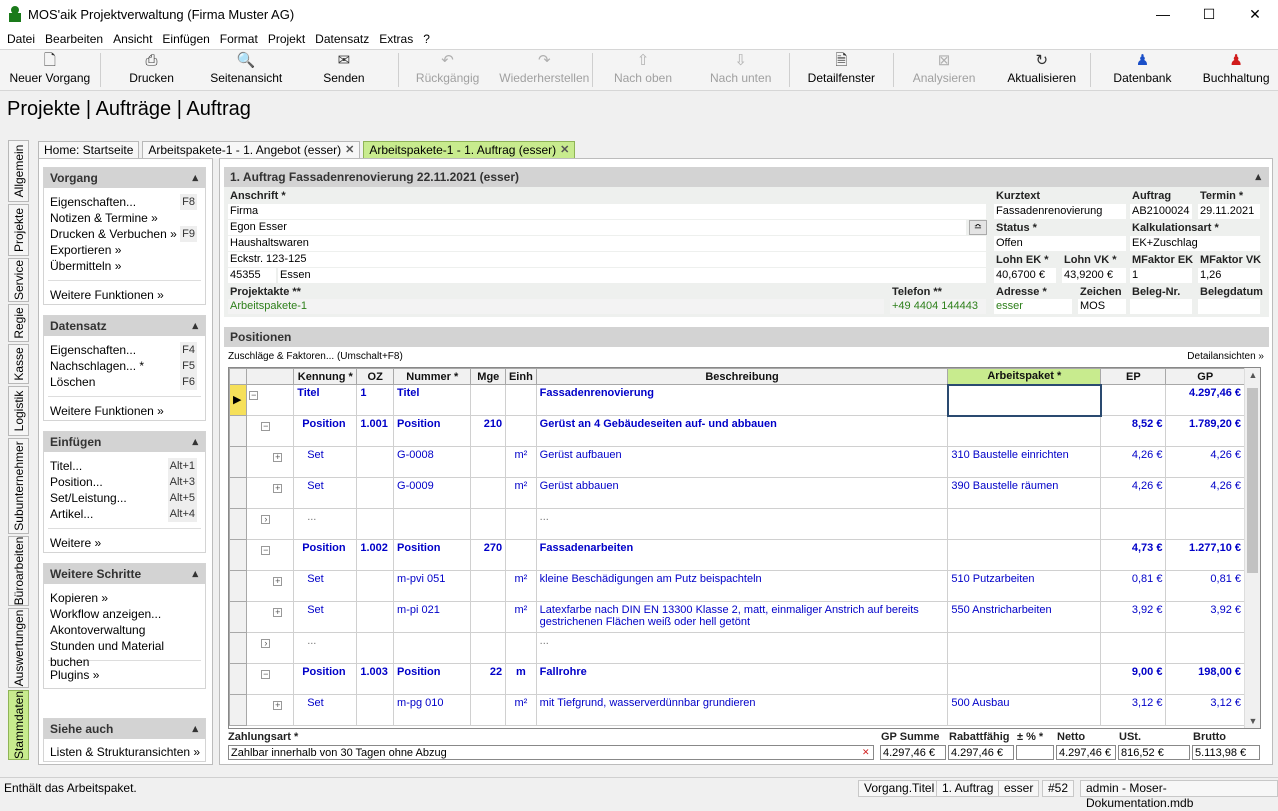 Image resolution: width=1278 pixels, height=811 pixels. What do you see at coordinates (1205, 431) in the screenshot?
I see `cell-gp: 1.789,20 €` at bounding box center [1205, 431].